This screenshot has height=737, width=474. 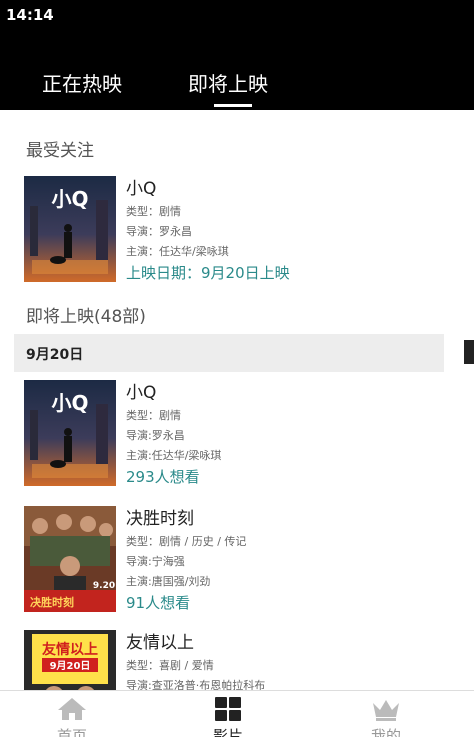 I want to click on status-time: 14:14, so click(x=30, y=15).